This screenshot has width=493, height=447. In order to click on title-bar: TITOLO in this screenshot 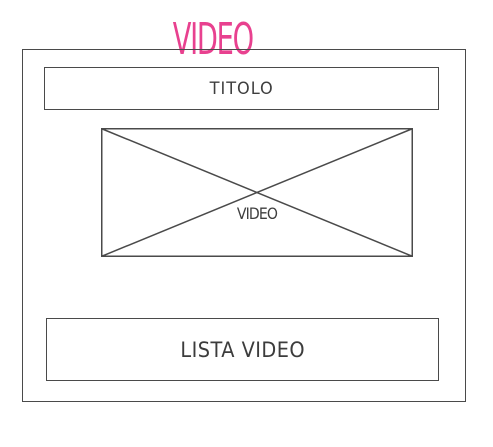, I will do `click(241, 88)`.